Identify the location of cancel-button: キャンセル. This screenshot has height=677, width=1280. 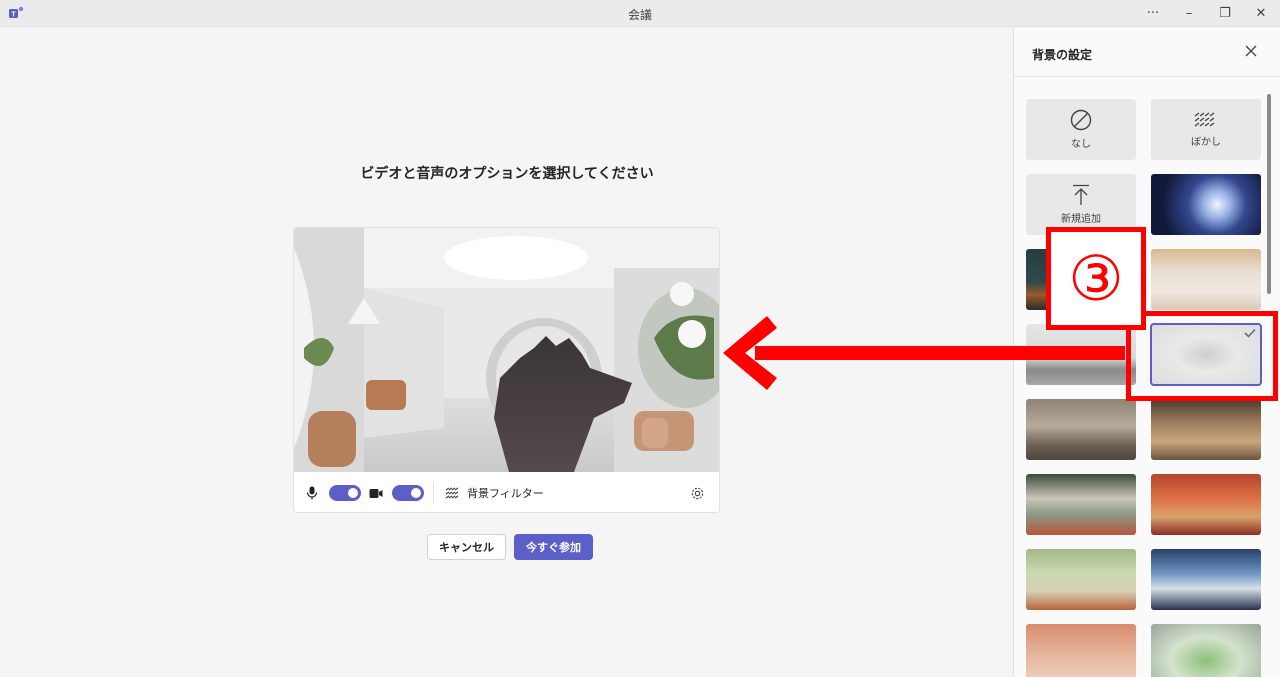
(466, 547).